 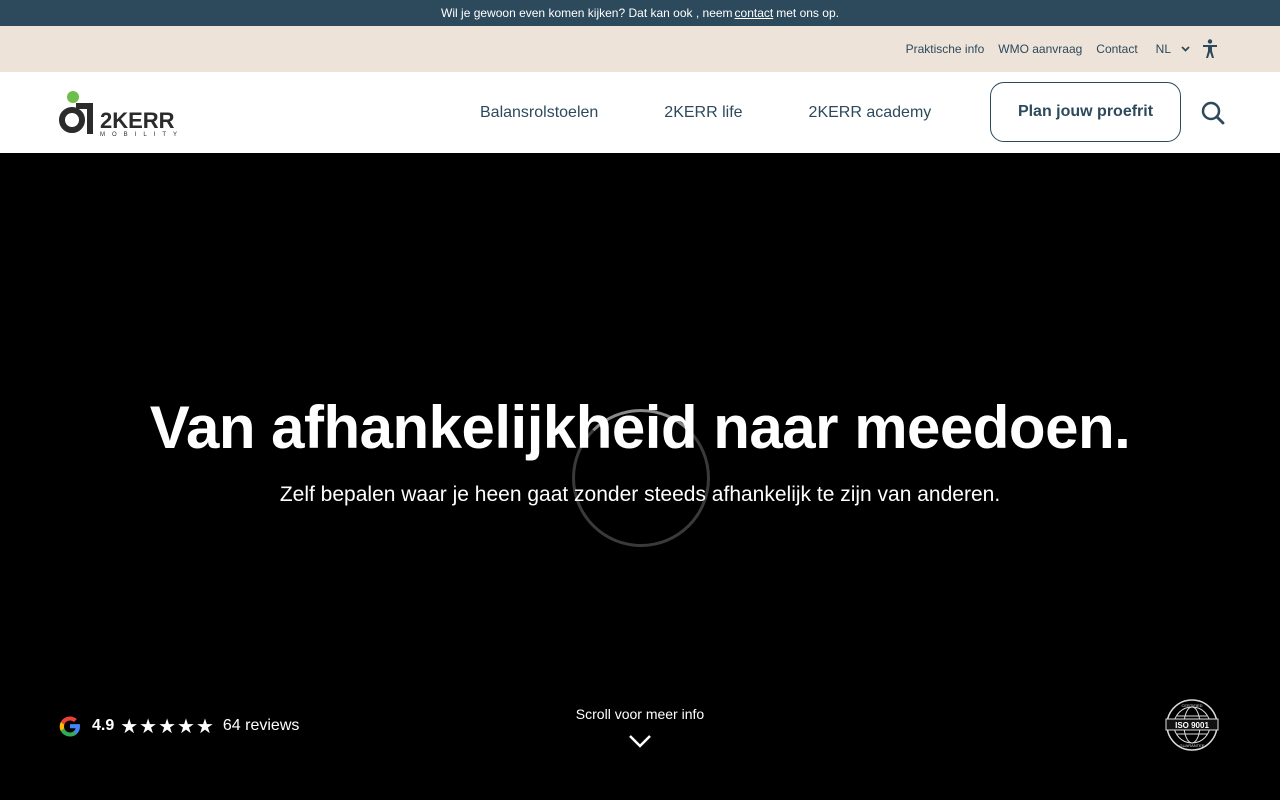 What do you see at coordinates (640, 714) in the screenshot?
I see `scroll-hint-label: Scroll voor meer info` at bounding box center [640, 714].